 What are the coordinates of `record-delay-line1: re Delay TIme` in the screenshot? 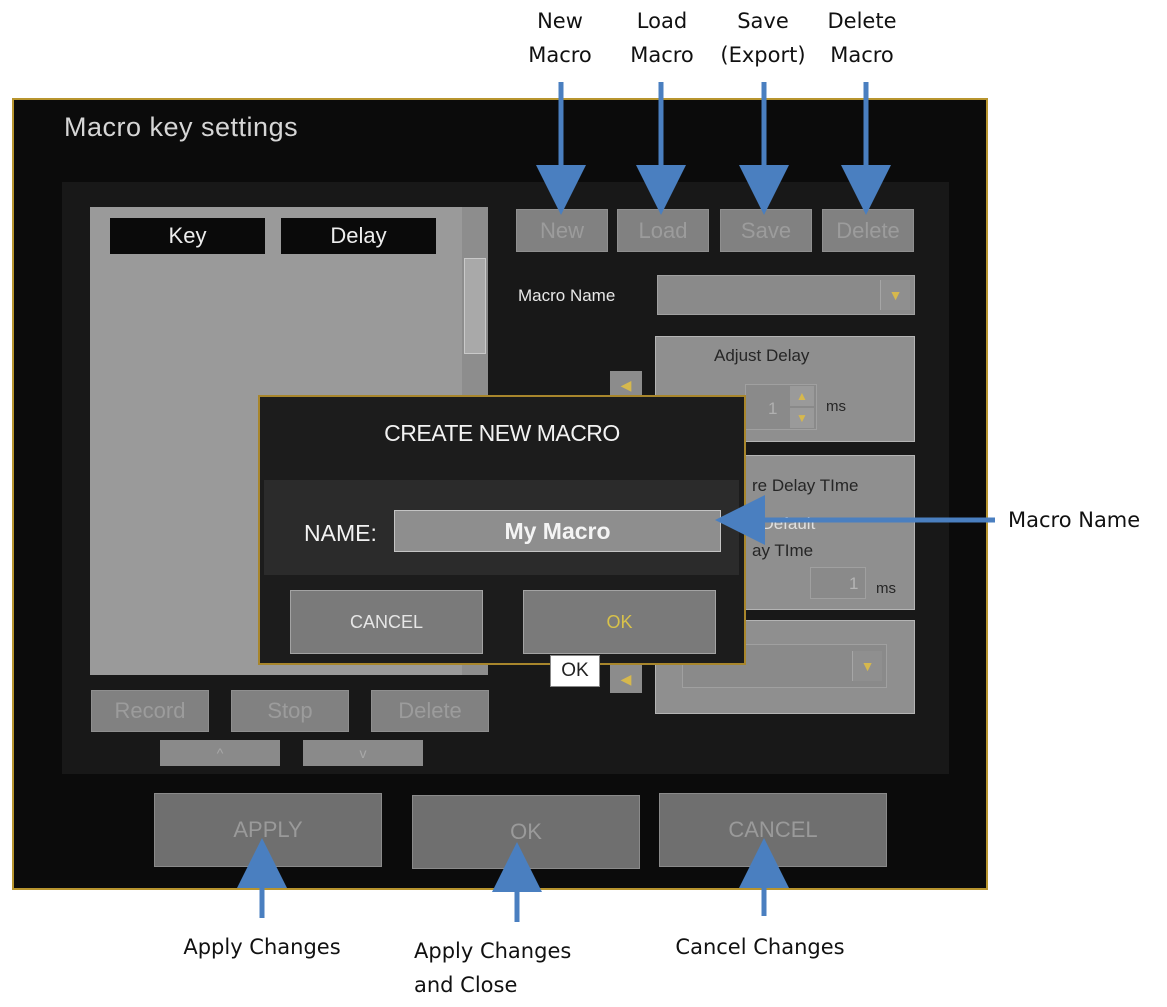 It's located at (805, 485).